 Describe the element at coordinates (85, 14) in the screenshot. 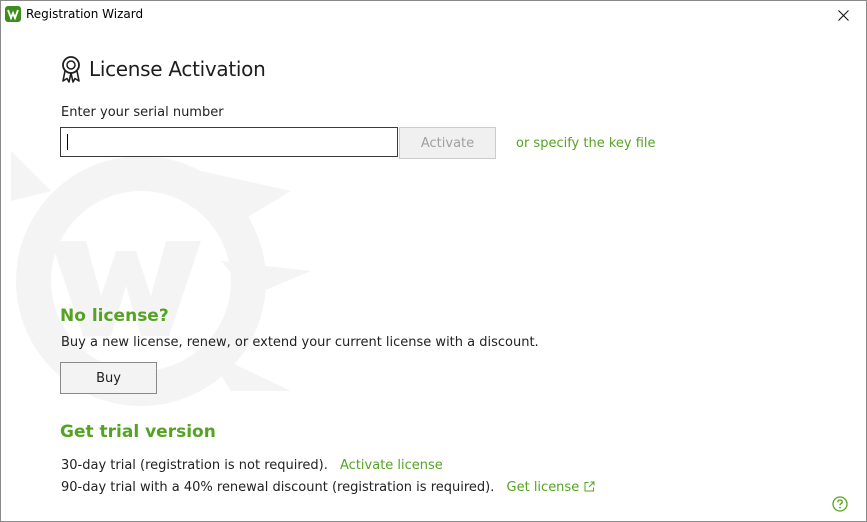

I see `window-title: Registration Wizard` at that location.